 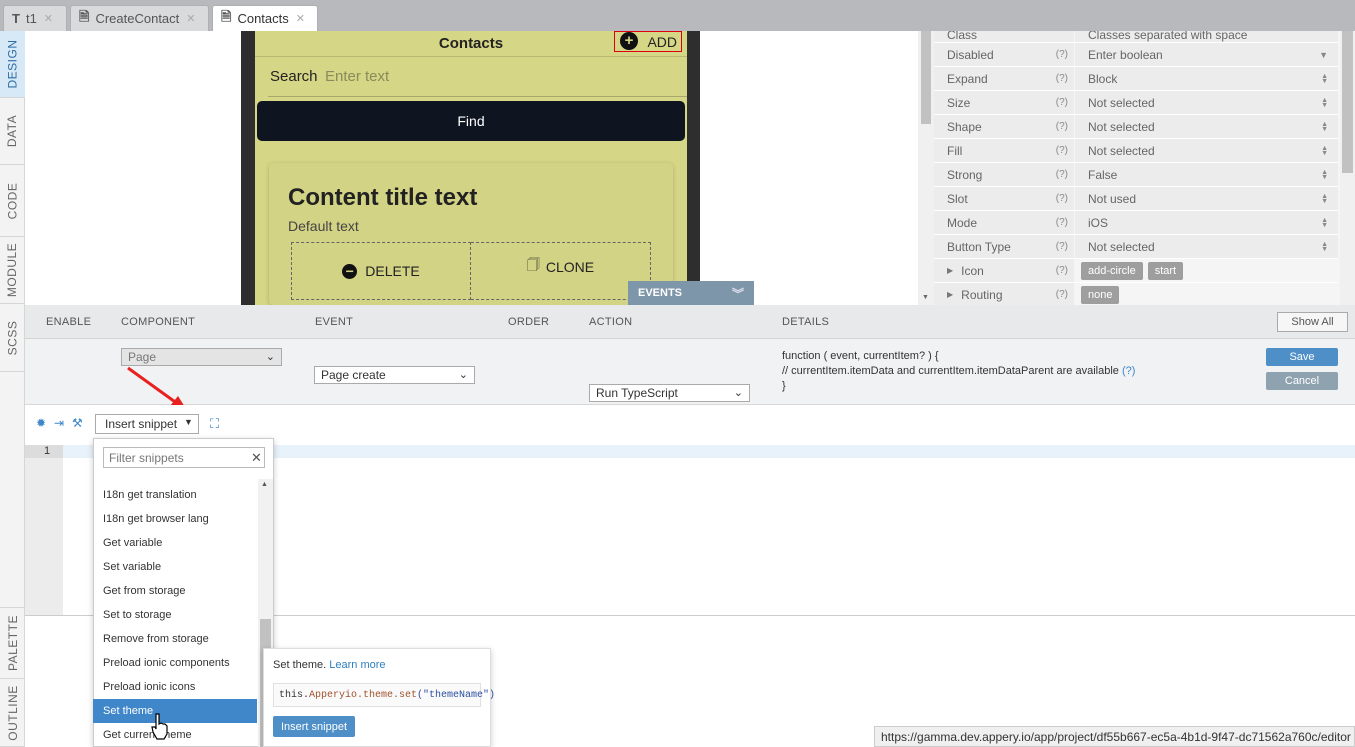 I want to click on prop-row-slot: Slot (?) Not used ▲ ▼, so click(x=1136, y=199).